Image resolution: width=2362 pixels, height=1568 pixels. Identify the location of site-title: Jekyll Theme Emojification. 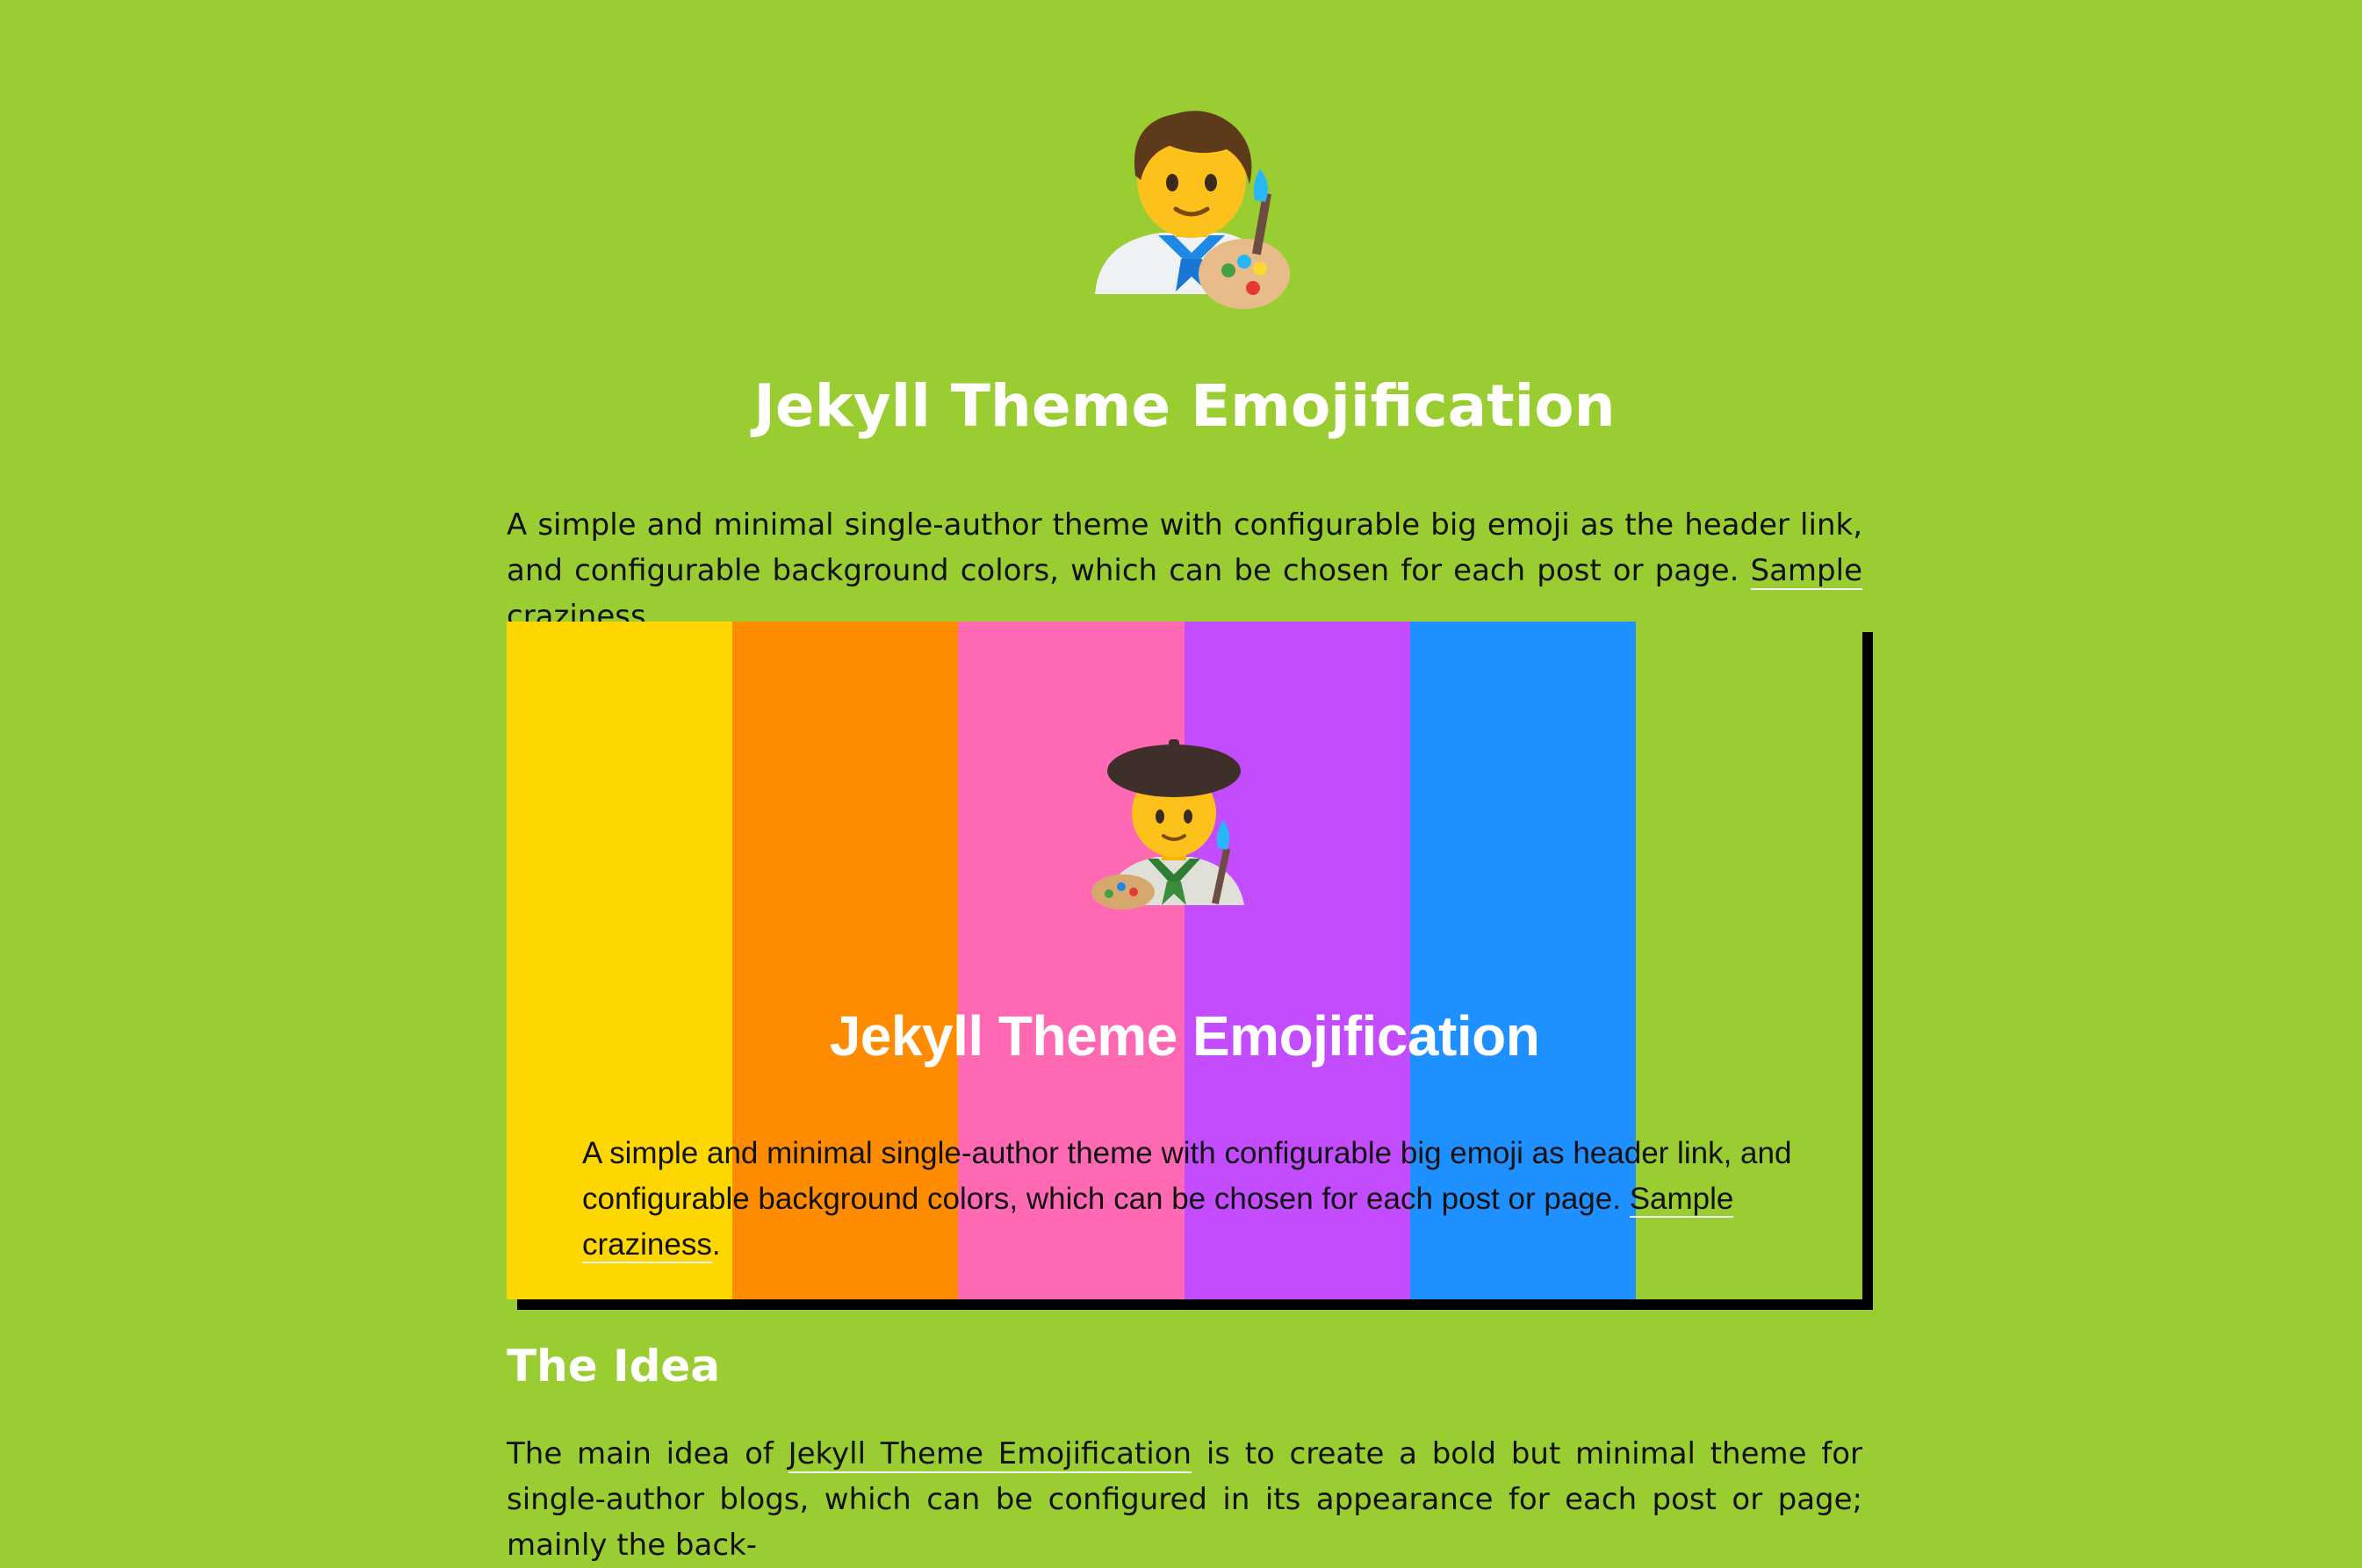
(1184, 406).